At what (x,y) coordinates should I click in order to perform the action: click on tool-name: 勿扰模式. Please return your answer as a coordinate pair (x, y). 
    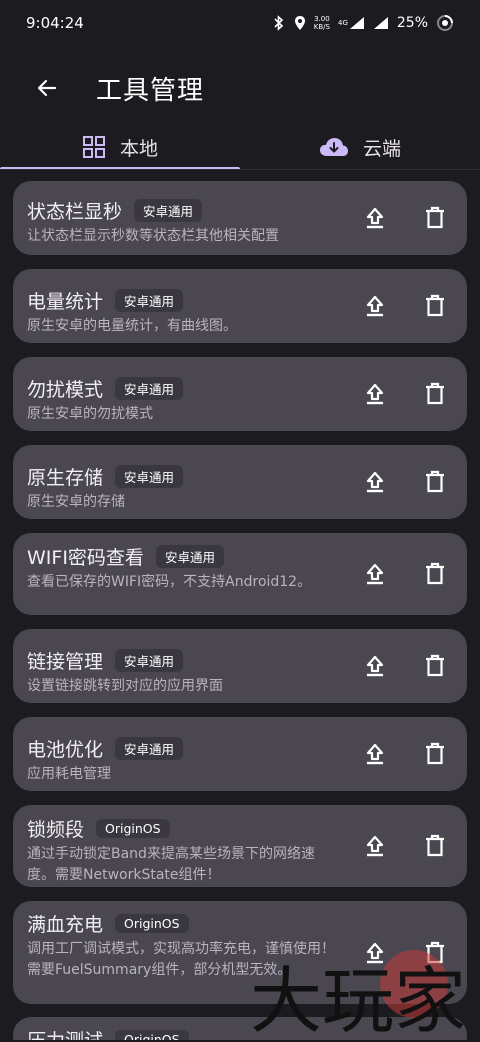
    Looking at the image, I should click on (65, 390).